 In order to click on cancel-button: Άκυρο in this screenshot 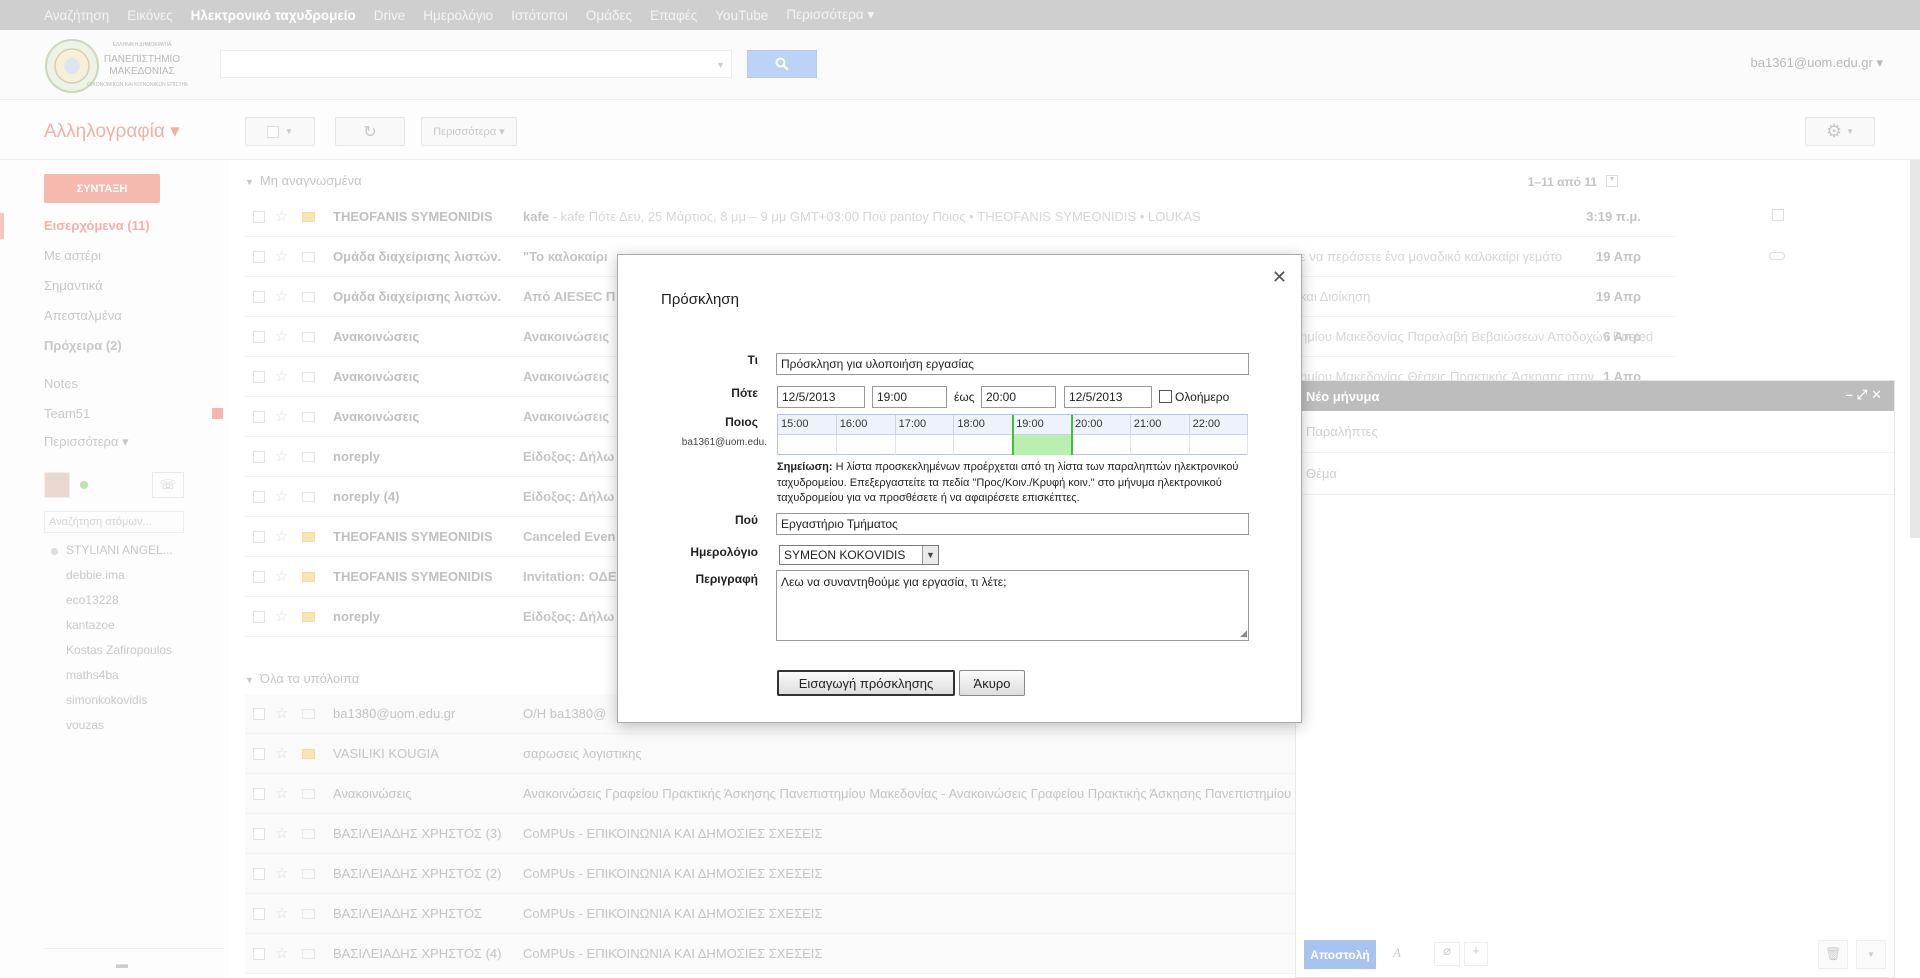, I will do `click(992, 683)`.